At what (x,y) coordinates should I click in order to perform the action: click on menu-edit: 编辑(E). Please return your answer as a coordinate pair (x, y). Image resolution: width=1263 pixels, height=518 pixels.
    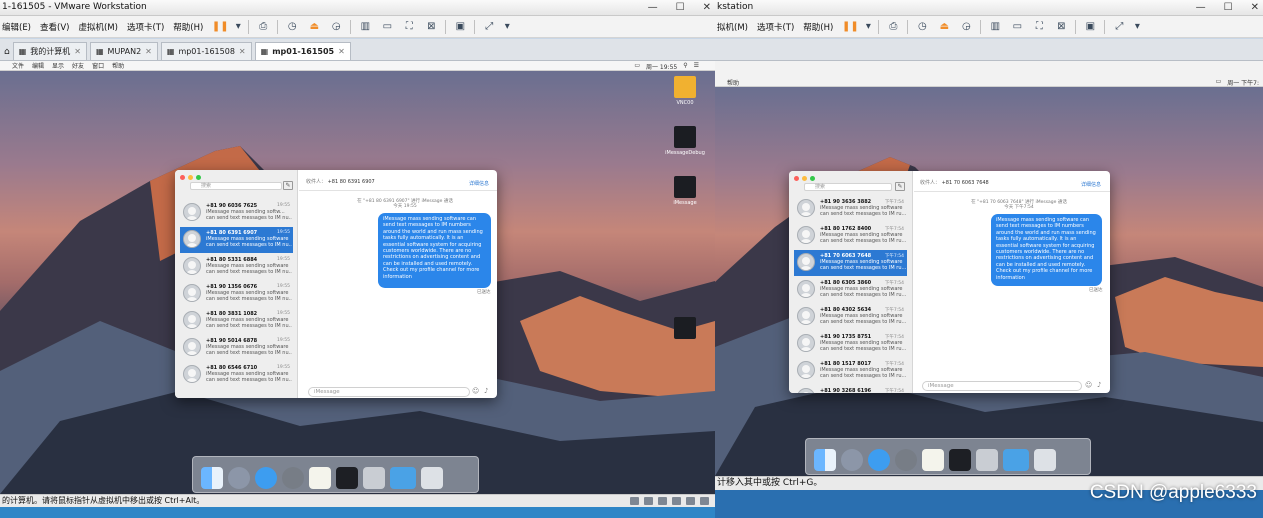
    Looking at the image, I should click on (16, 27).